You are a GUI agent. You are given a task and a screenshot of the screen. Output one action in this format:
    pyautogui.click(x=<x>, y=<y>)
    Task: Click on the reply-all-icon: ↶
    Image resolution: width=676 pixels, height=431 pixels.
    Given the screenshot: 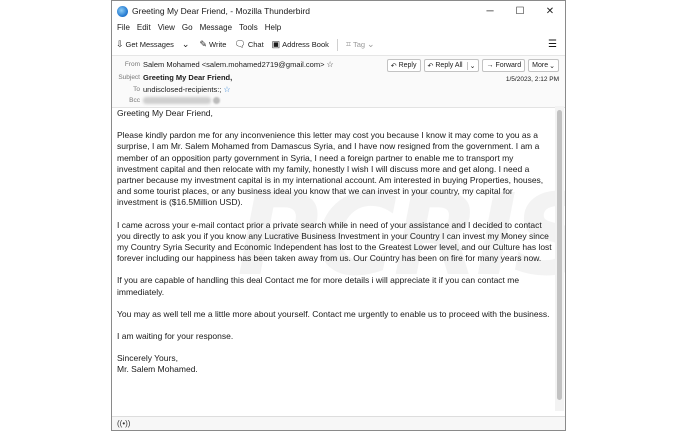 What is the action you would take?
    pyautogui.click(x=430, y=66)
    